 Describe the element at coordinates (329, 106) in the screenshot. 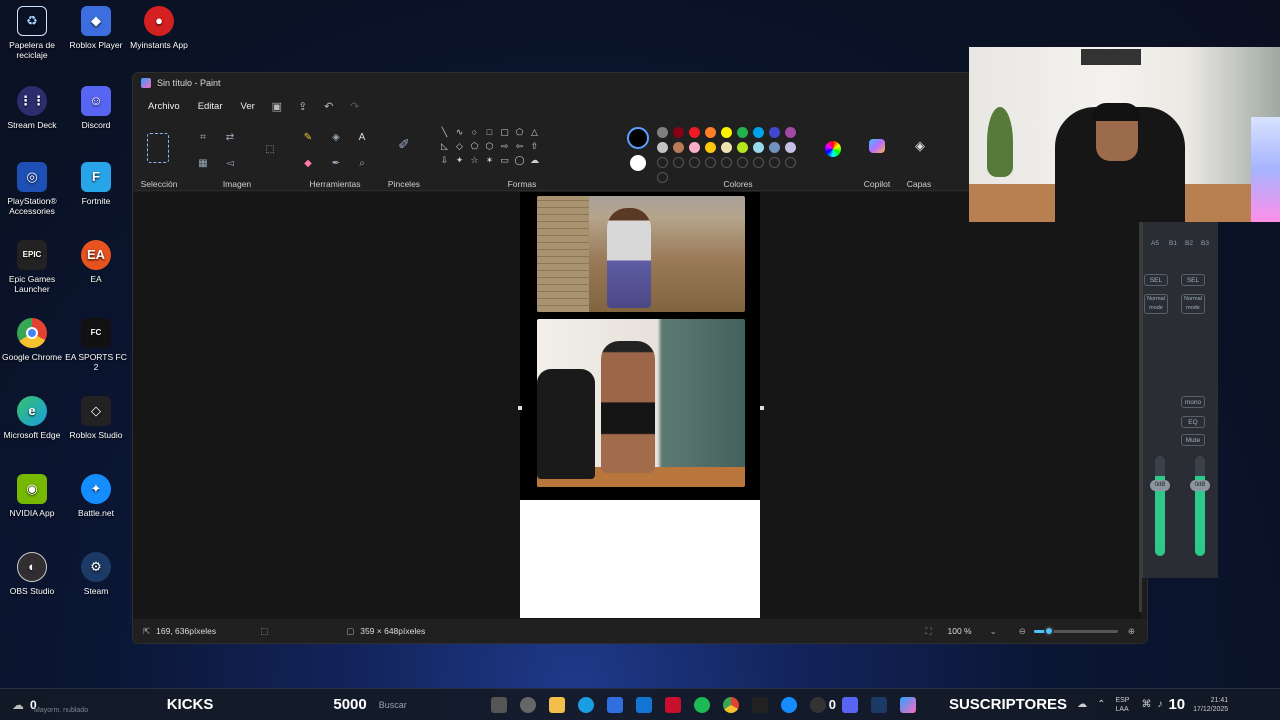

I see `undo-icon: ↶` at that location.